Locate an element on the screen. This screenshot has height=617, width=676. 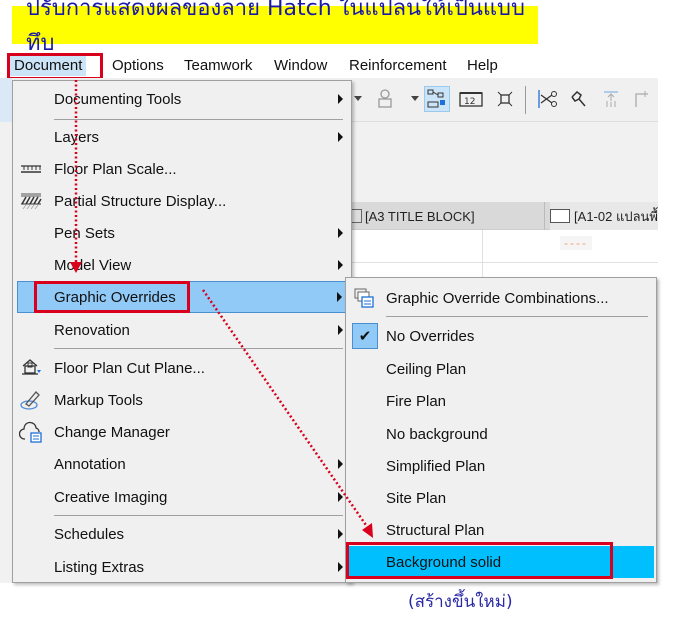
tab-a3-title-block: [A3 TITLE BLOCK] is located at coordinates (447, 216).